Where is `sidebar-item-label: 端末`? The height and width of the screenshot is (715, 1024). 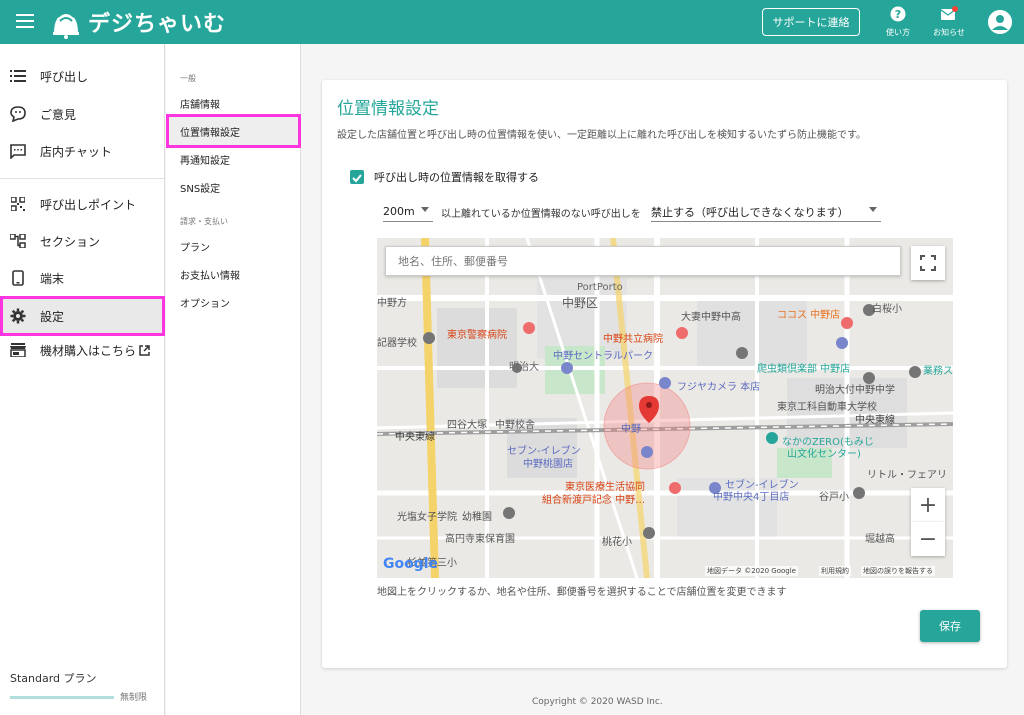 sidebar-item-label: 端末 is located at coordinates (52, 278).